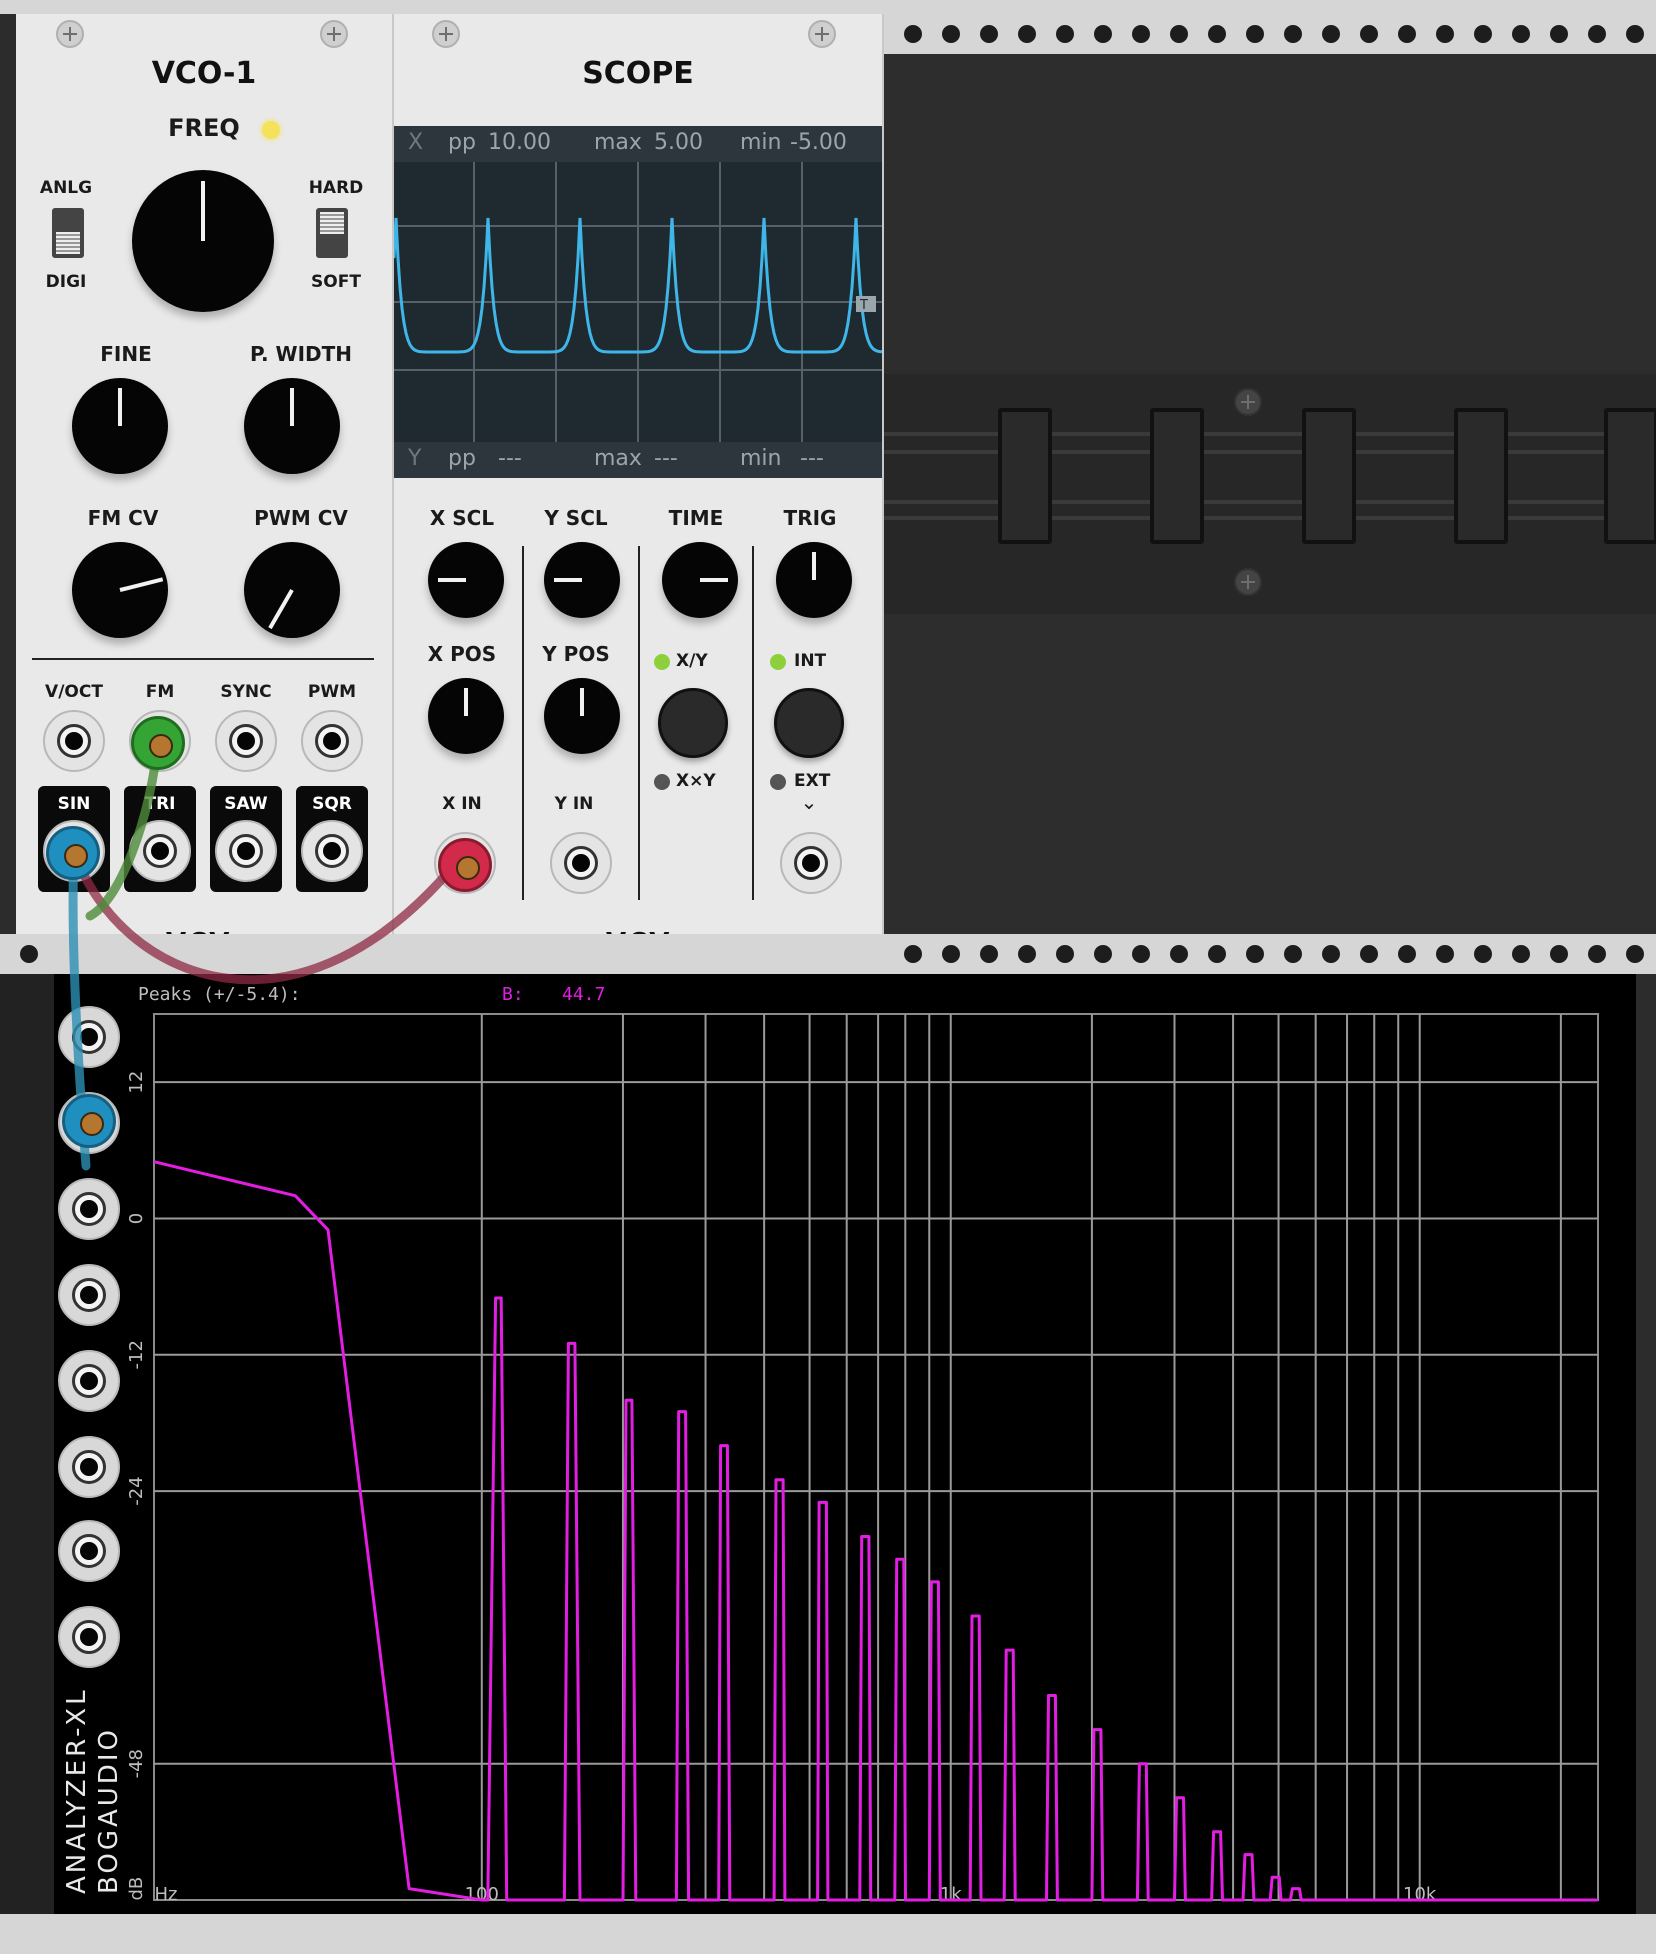  Describe the element at coordinates (462, 458) in the screenshot. I see `y-pp-label: pp` at that location.